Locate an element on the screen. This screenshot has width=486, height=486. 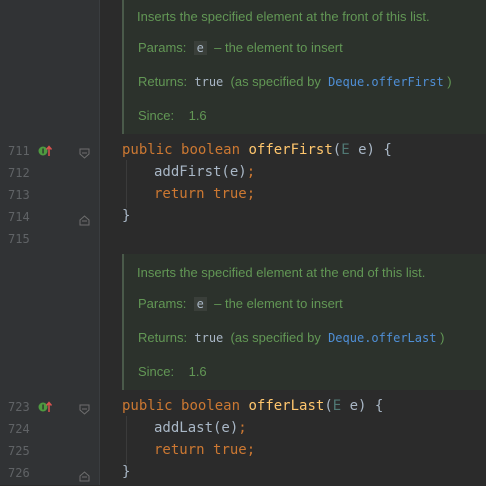
line-number: 726 is located at coordinates (19, 473).